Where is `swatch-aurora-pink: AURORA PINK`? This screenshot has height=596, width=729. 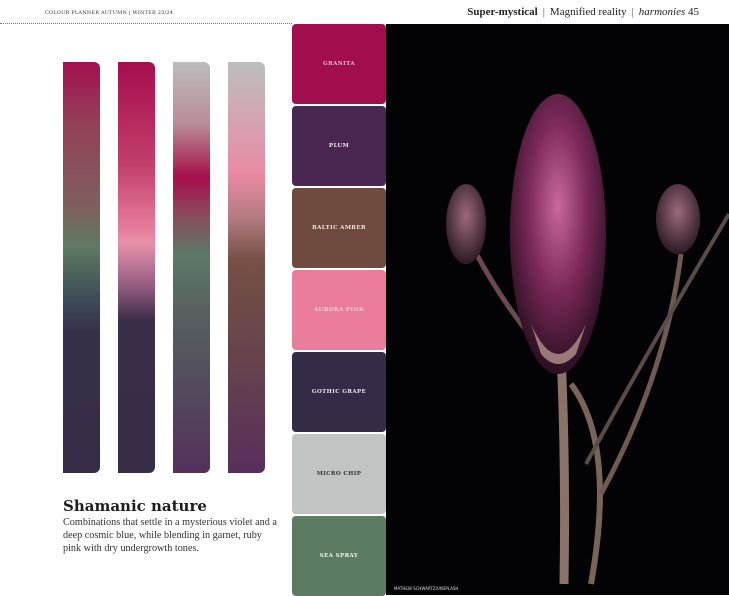 swatch-aurora-pink: AURORA PINK is located at coordinates (339, 310).